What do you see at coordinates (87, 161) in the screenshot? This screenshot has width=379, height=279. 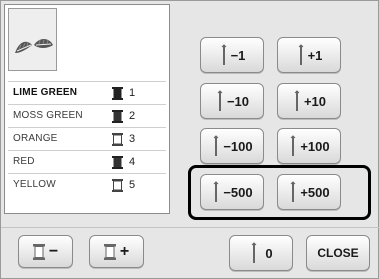 I see `color-row-4: RED 4` at bounding box center [87, 161].